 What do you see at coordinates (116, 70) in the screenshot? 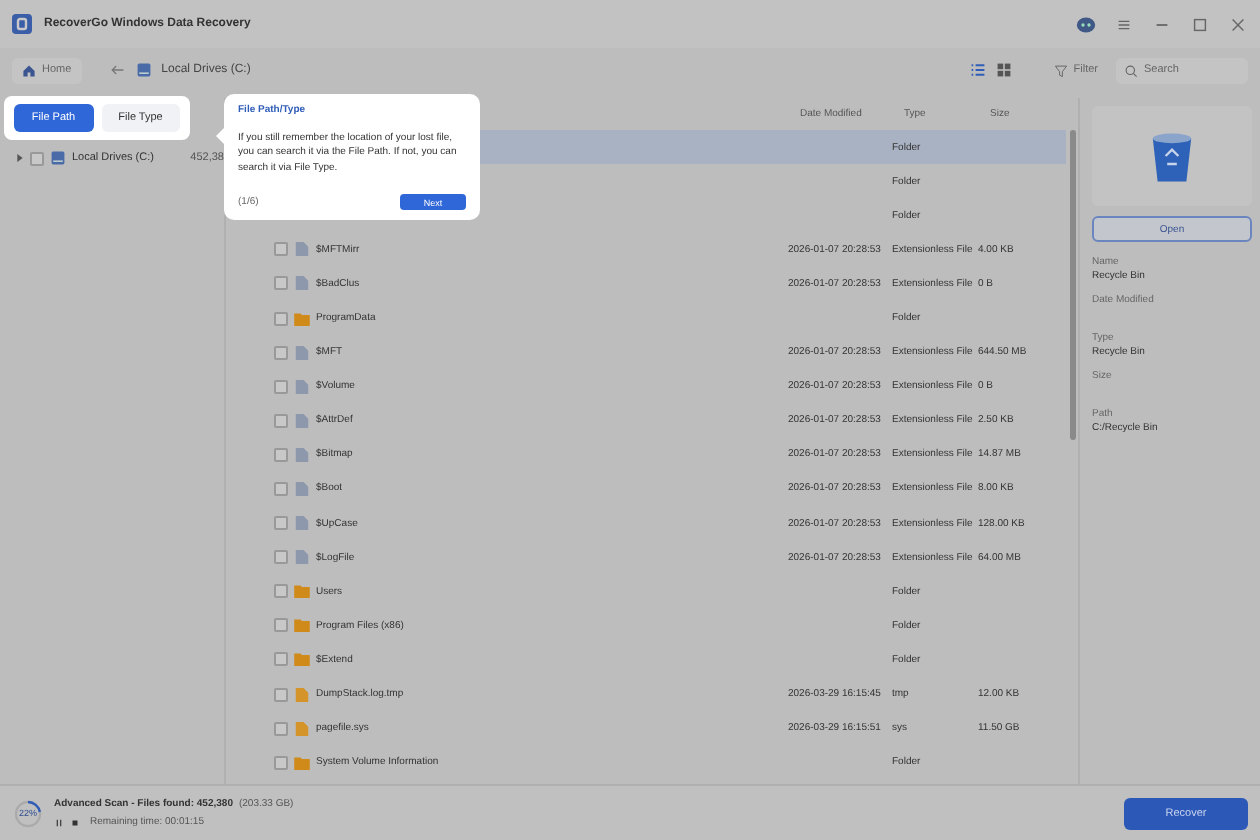
I see `back-arrow-icon` at bounding box center [116, 70].